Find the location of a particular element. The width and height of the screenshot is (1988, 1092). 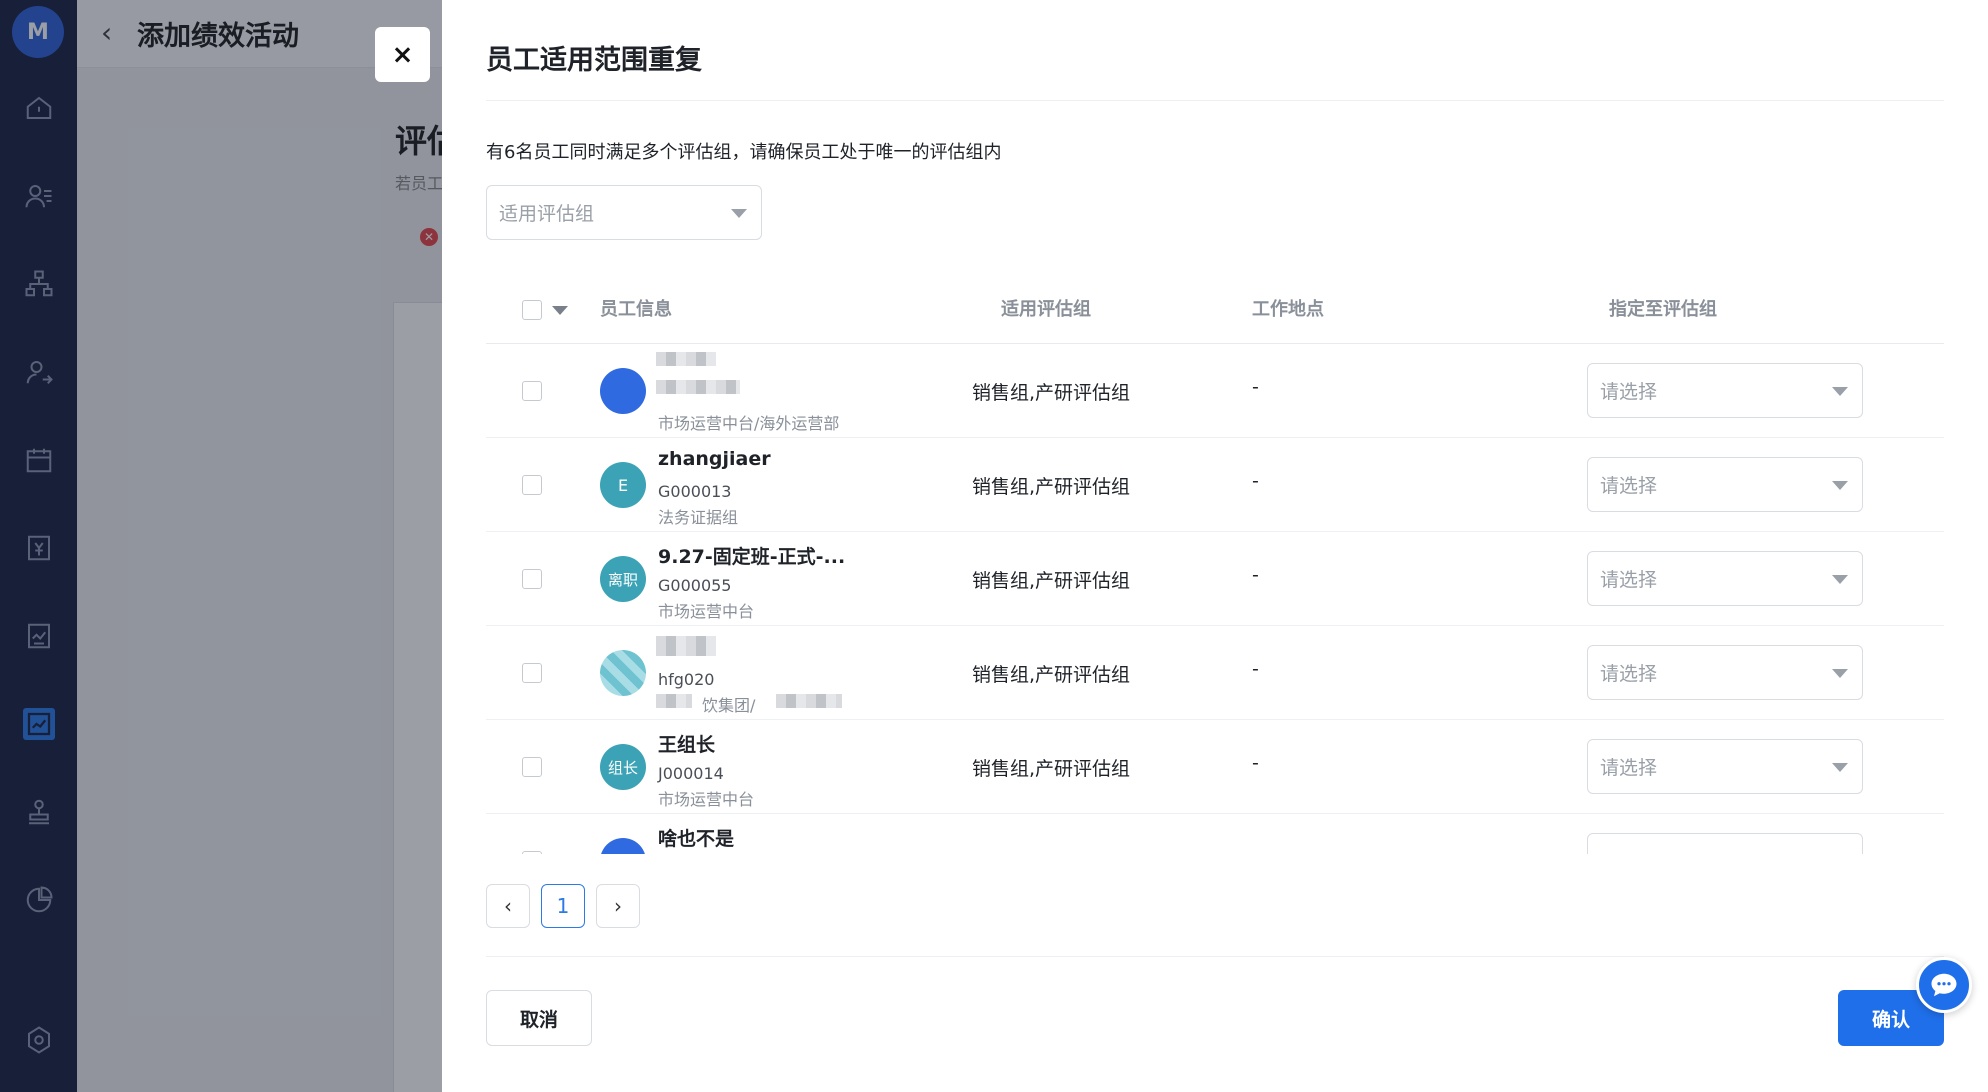

prev-page-button: ‹ is located at coordinates (508, 906).